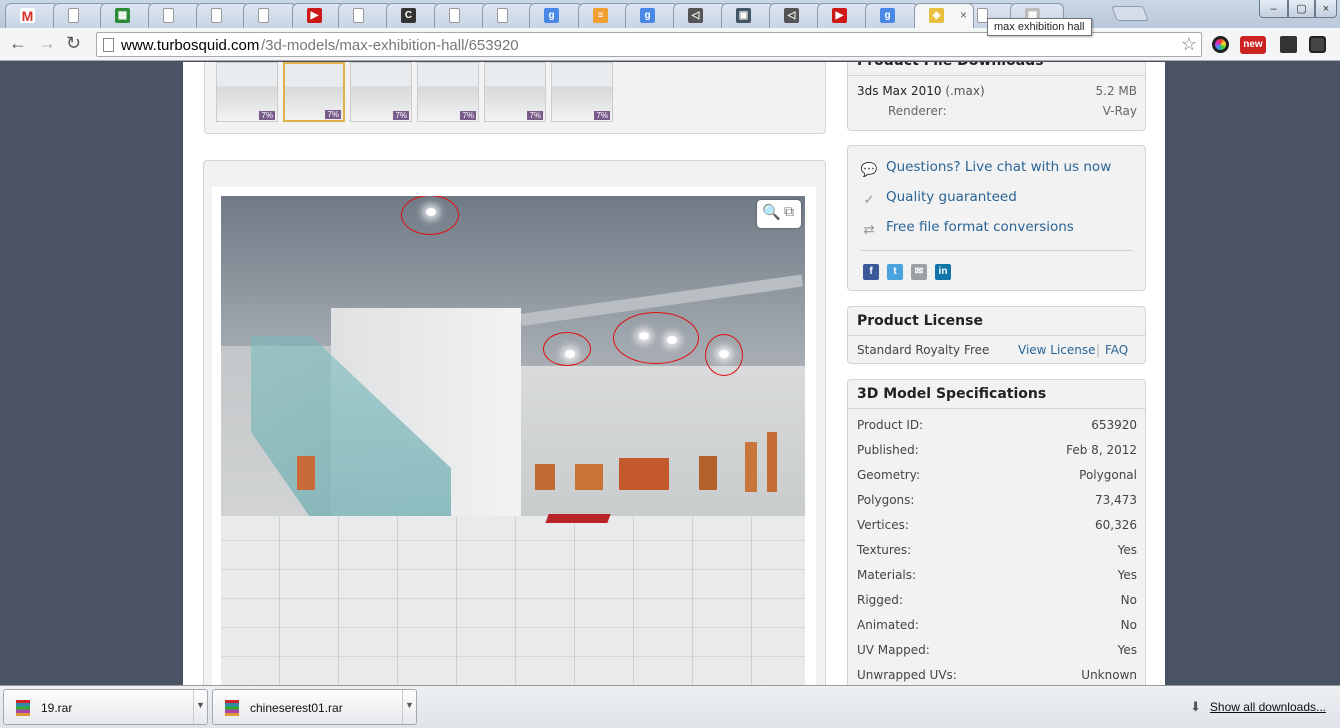 This screenshot has width=1340, height=728. Describe the element at coordinates (997, 475) in the screenshot. I see `spec-row: Geometry: Polygonal` at that location.